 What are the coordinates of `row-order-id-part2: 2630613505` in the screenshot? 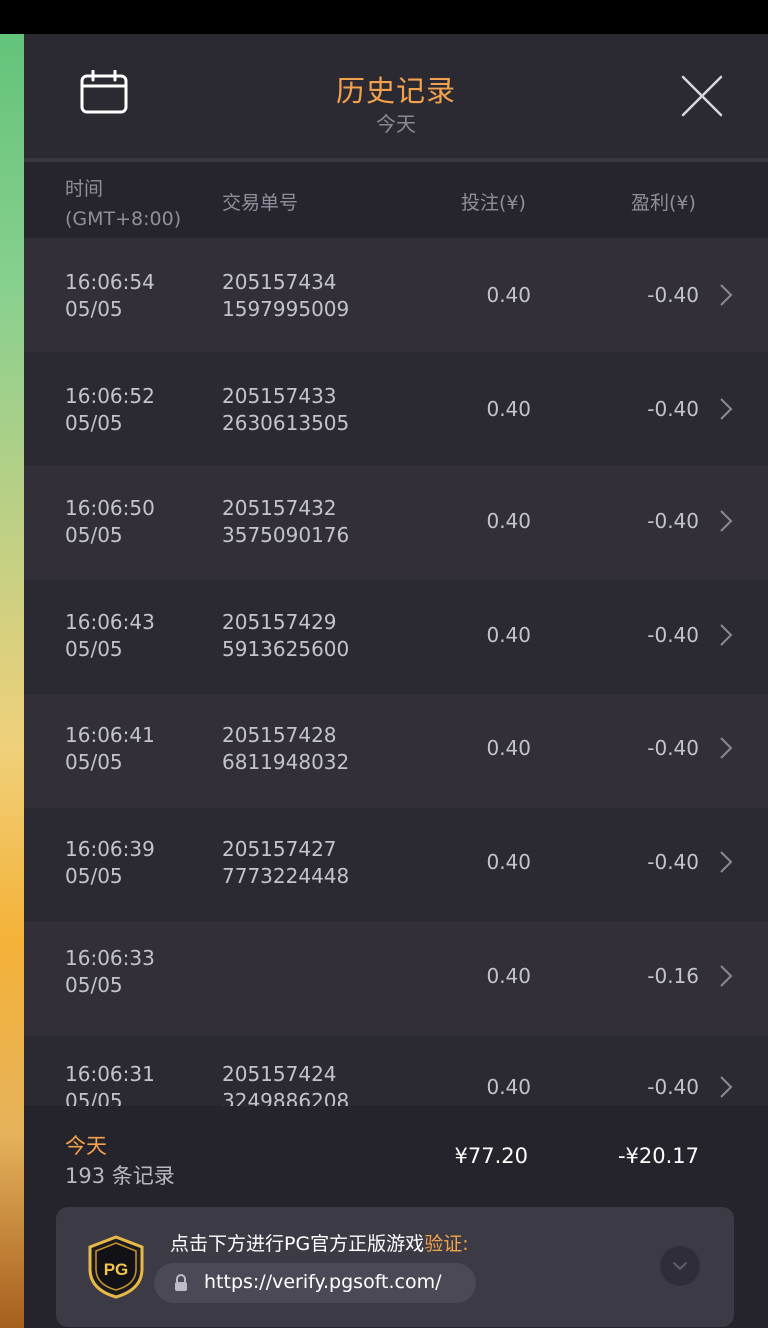 It's located at (286, 423).